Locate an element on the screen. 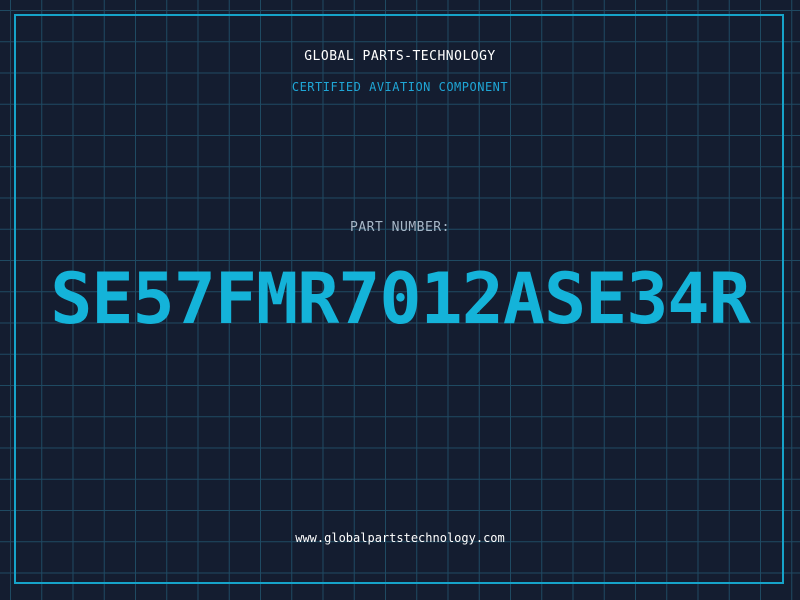 The width and height of the screenshot is (800, 600). part-number-label: PART NUMBER: is located at coordinates (400, 227).